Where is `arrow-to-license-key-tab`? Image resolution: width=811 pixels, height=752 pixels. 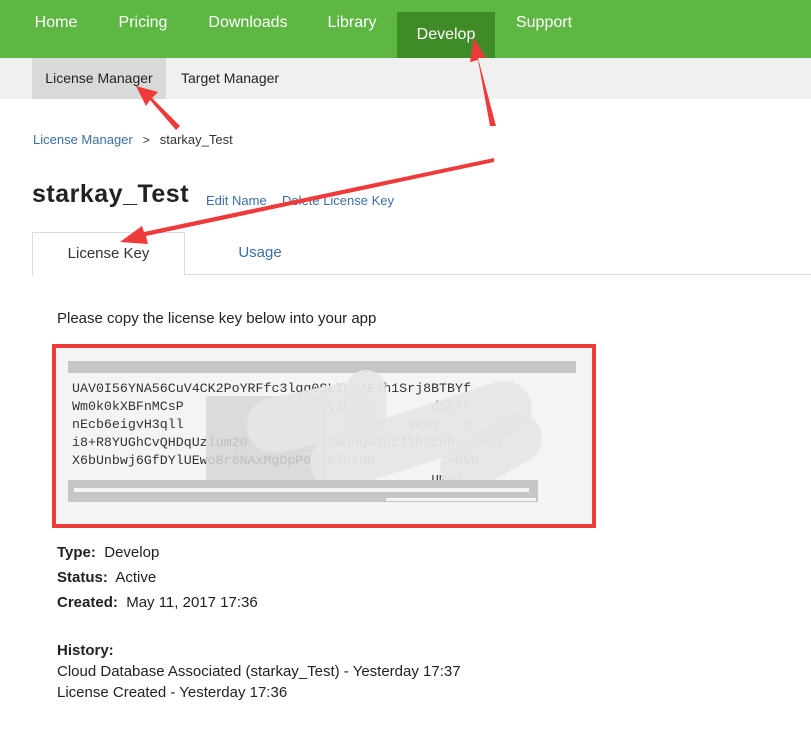 arrow-to-license-key-tab is located at coordinates (307, 201).